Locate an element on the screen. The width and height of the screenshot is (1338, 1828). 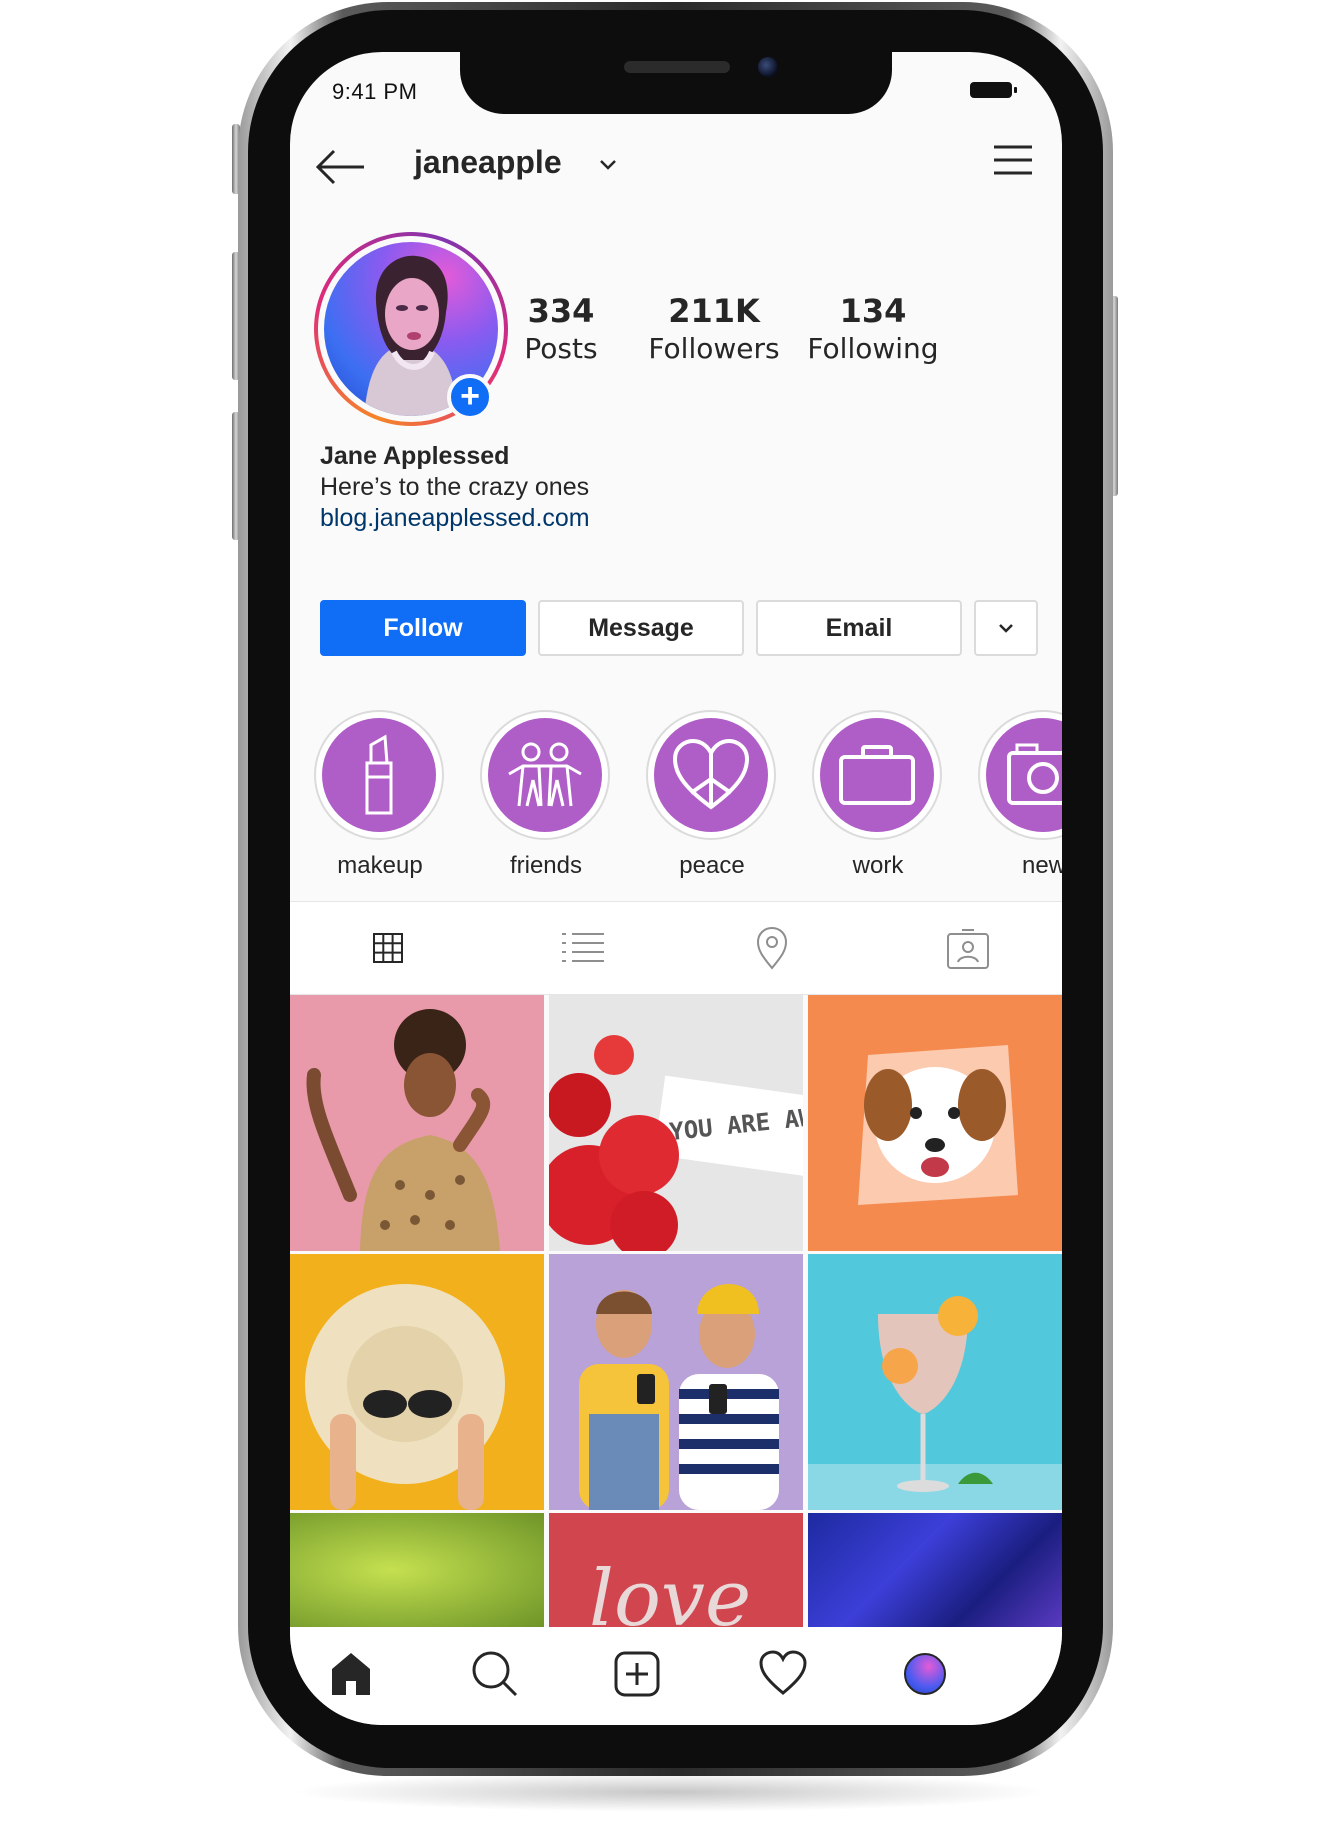
camera-icon is located at coordinates (1034, 774).